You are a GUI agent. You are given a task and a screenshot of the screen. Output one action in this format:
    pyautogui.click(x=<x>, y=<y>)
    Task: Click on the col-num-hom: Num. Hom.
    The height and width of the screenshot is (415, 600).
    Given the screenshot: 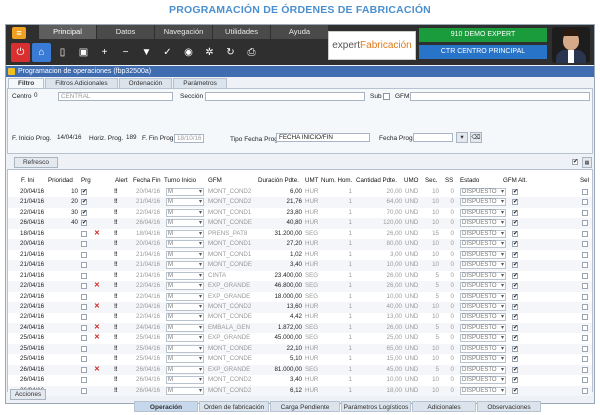 What is the action you would take?
    pyautogui.click(x=336, y=180)
    